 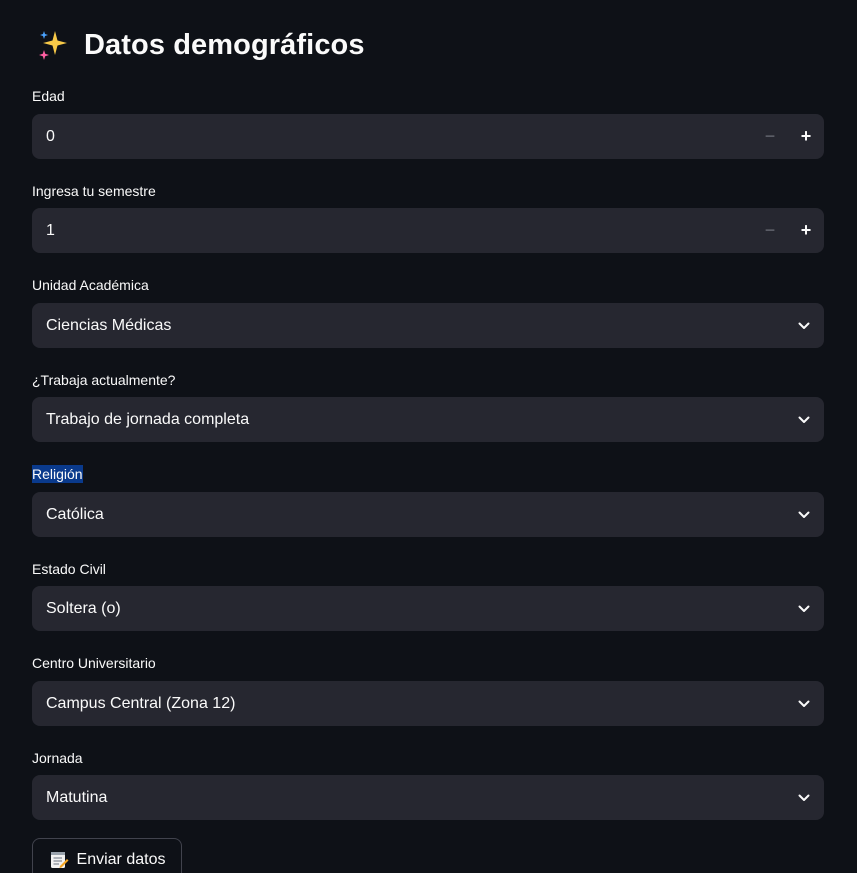 I want to click on centro-selected-value: Campus Central (Zona 12), so click(x=141, y=703).